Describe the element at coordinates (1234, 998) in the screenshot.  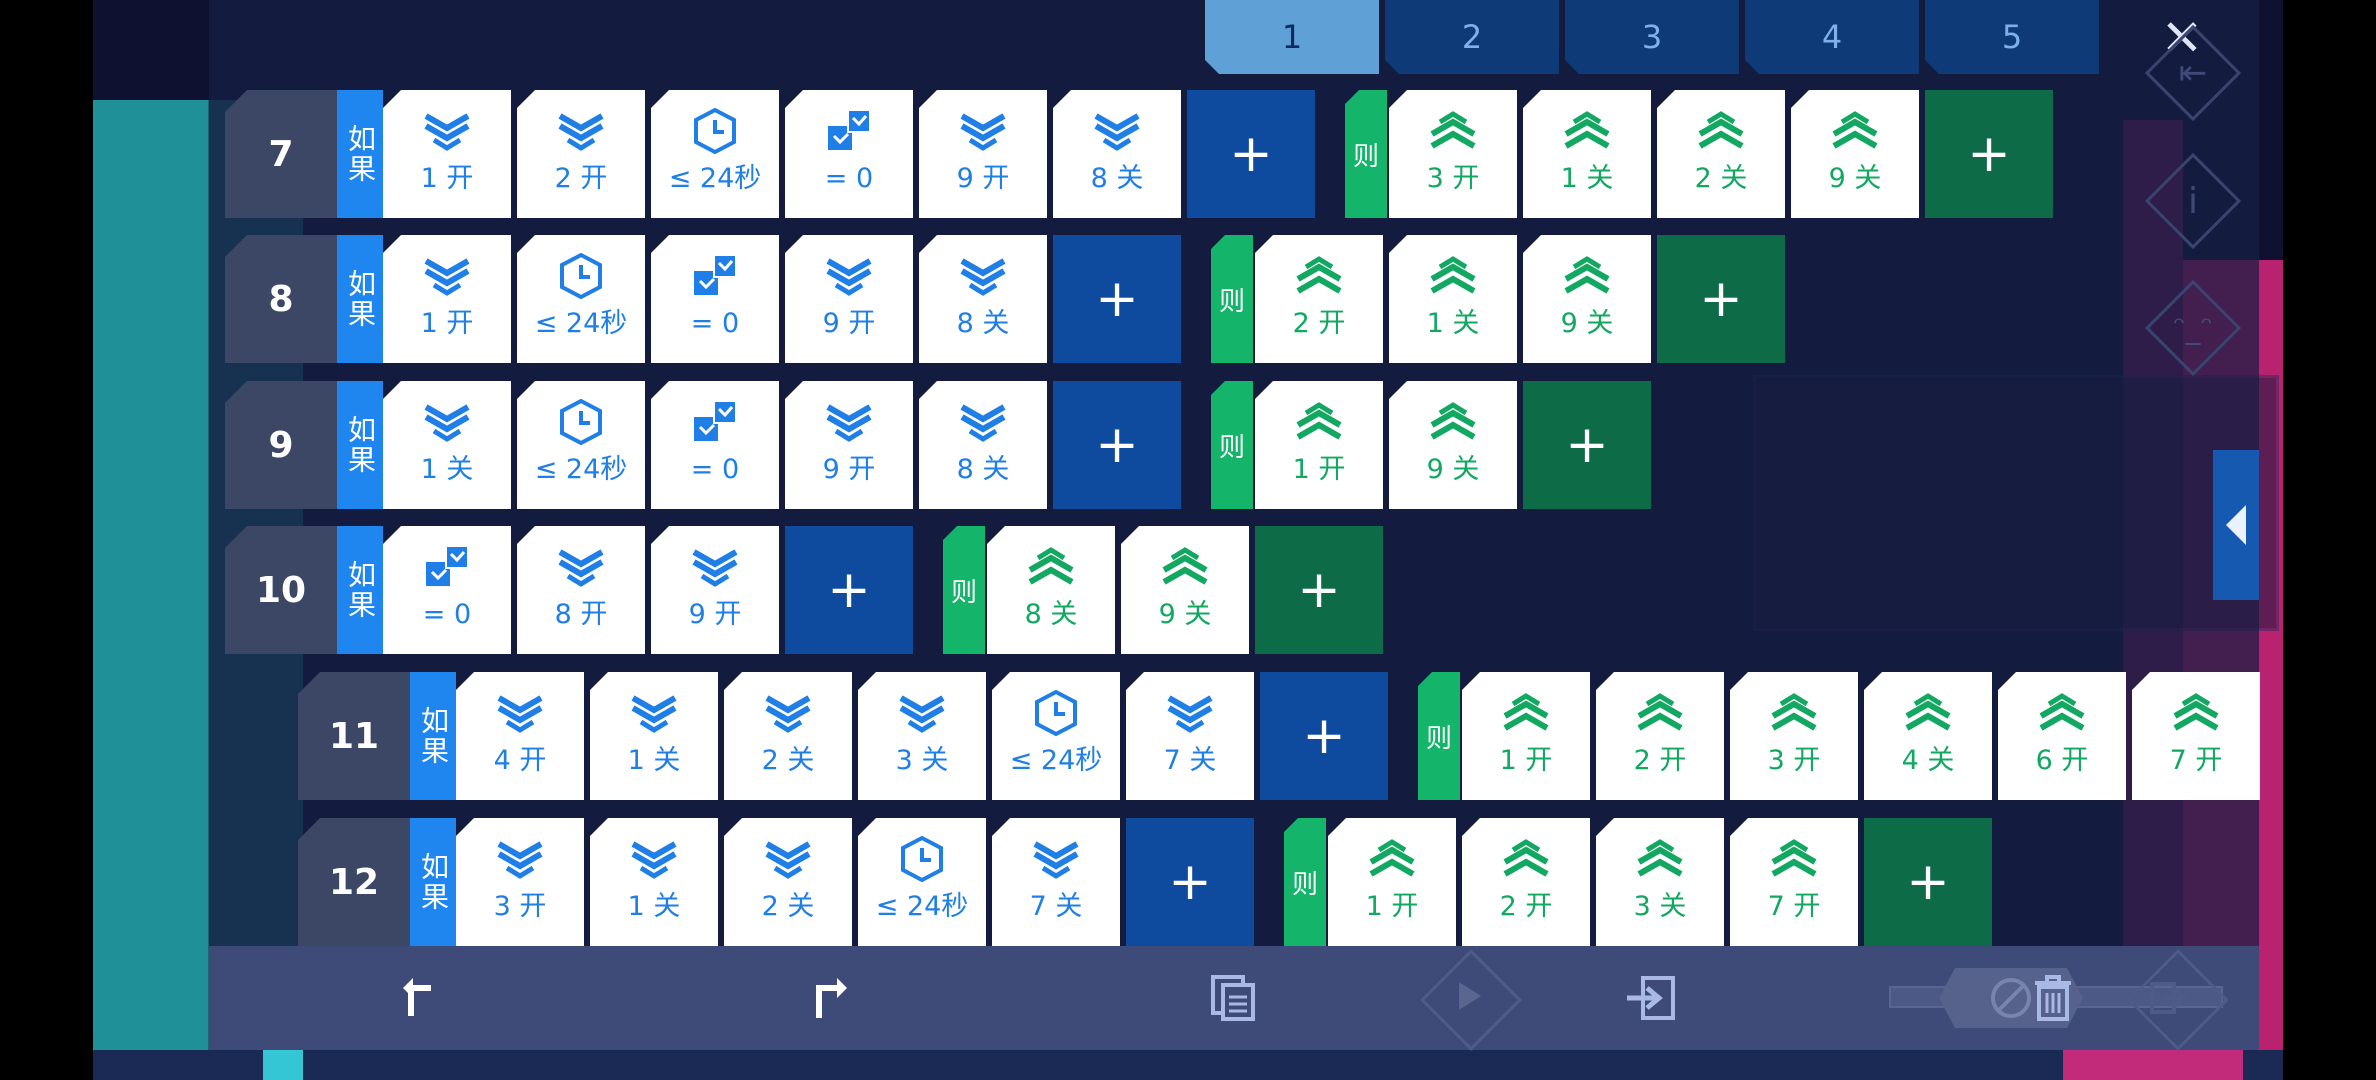
I see `copy-button` at that location.